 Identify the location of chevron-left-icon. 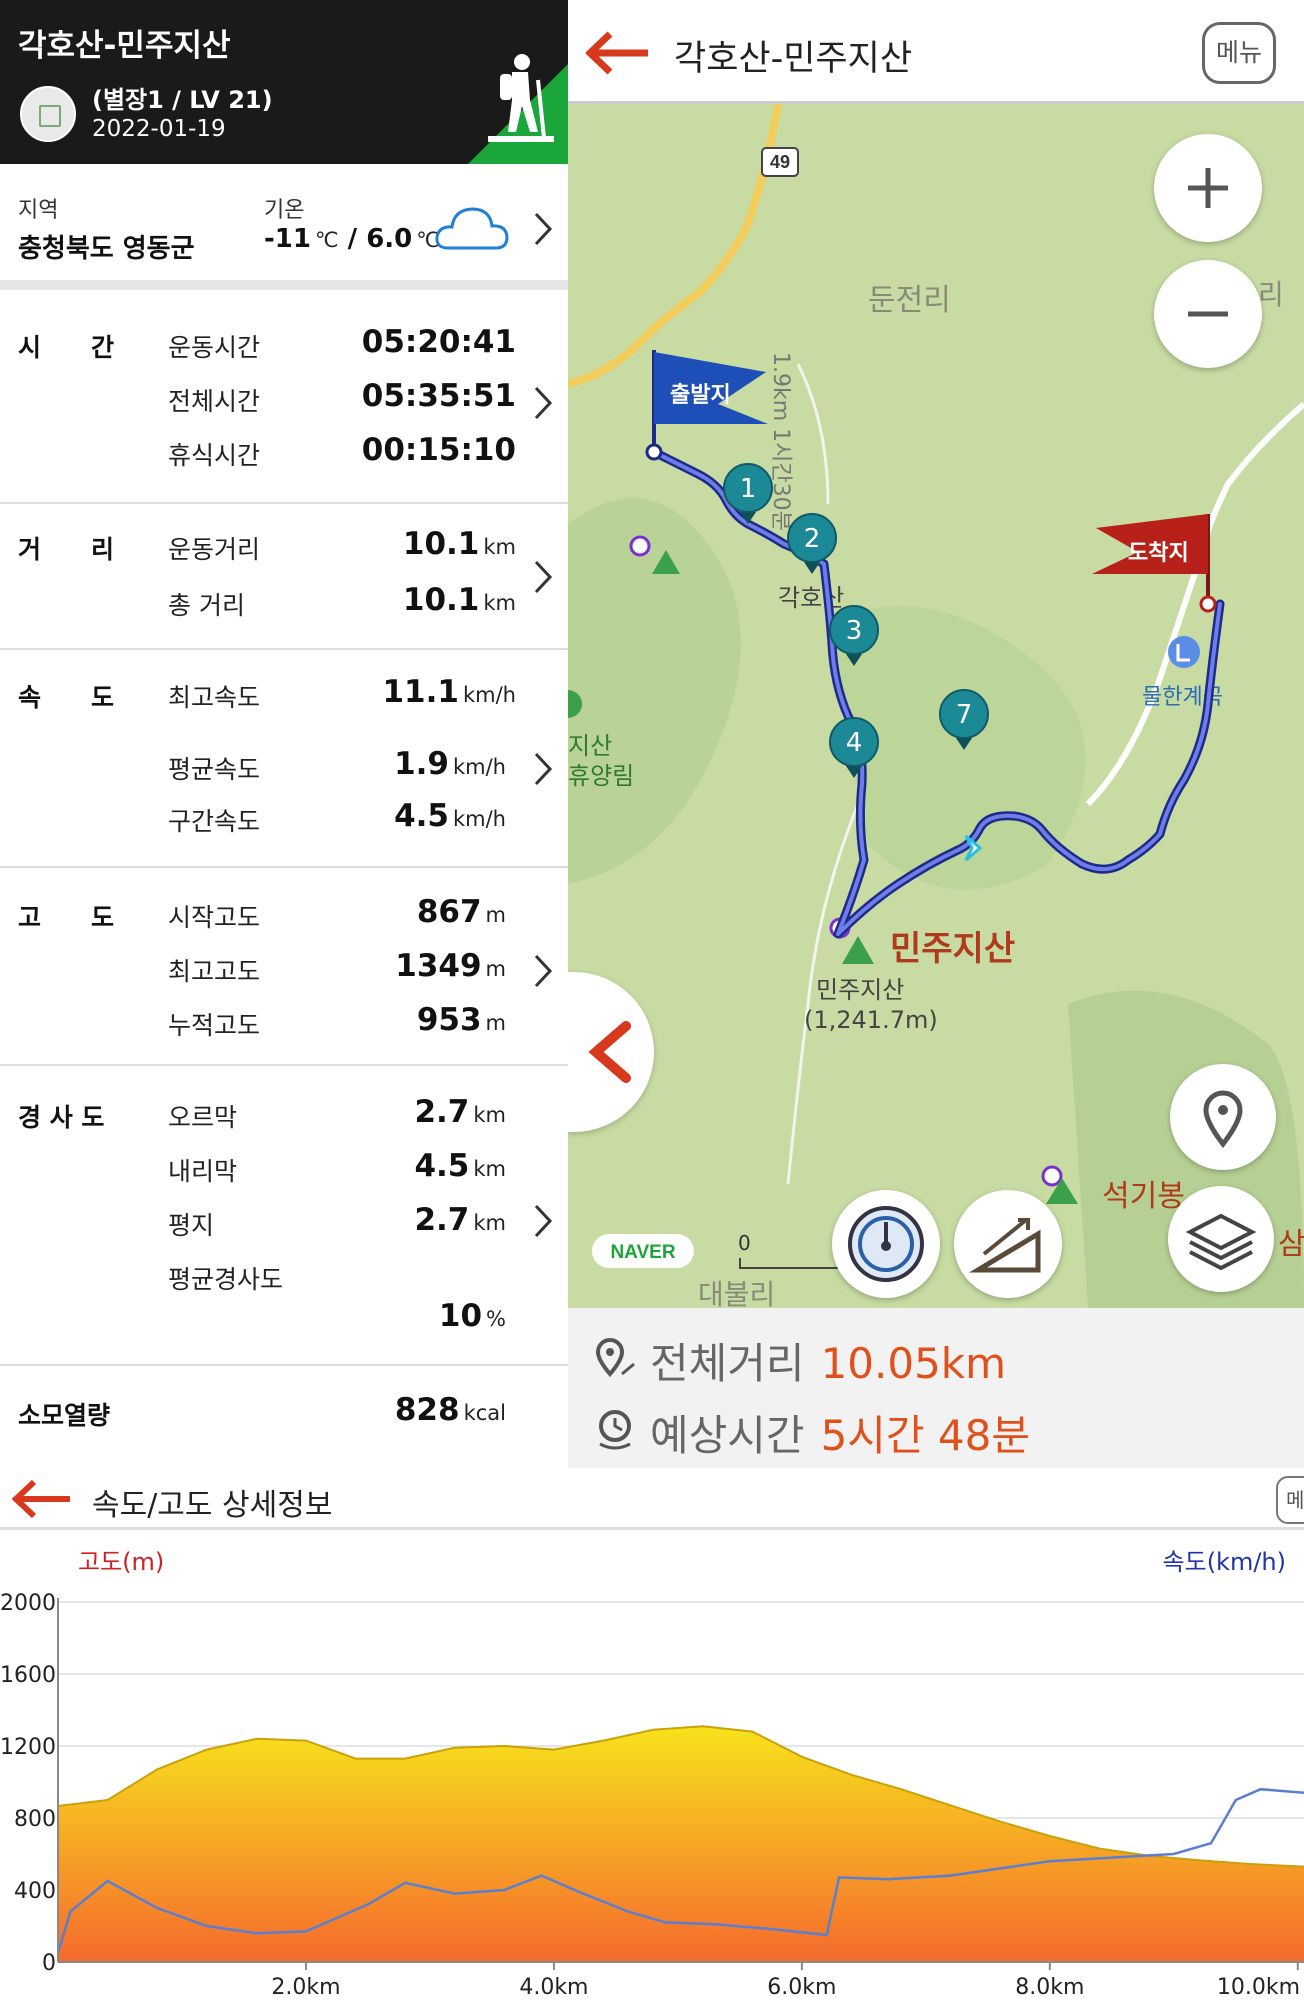
(609, 1052).